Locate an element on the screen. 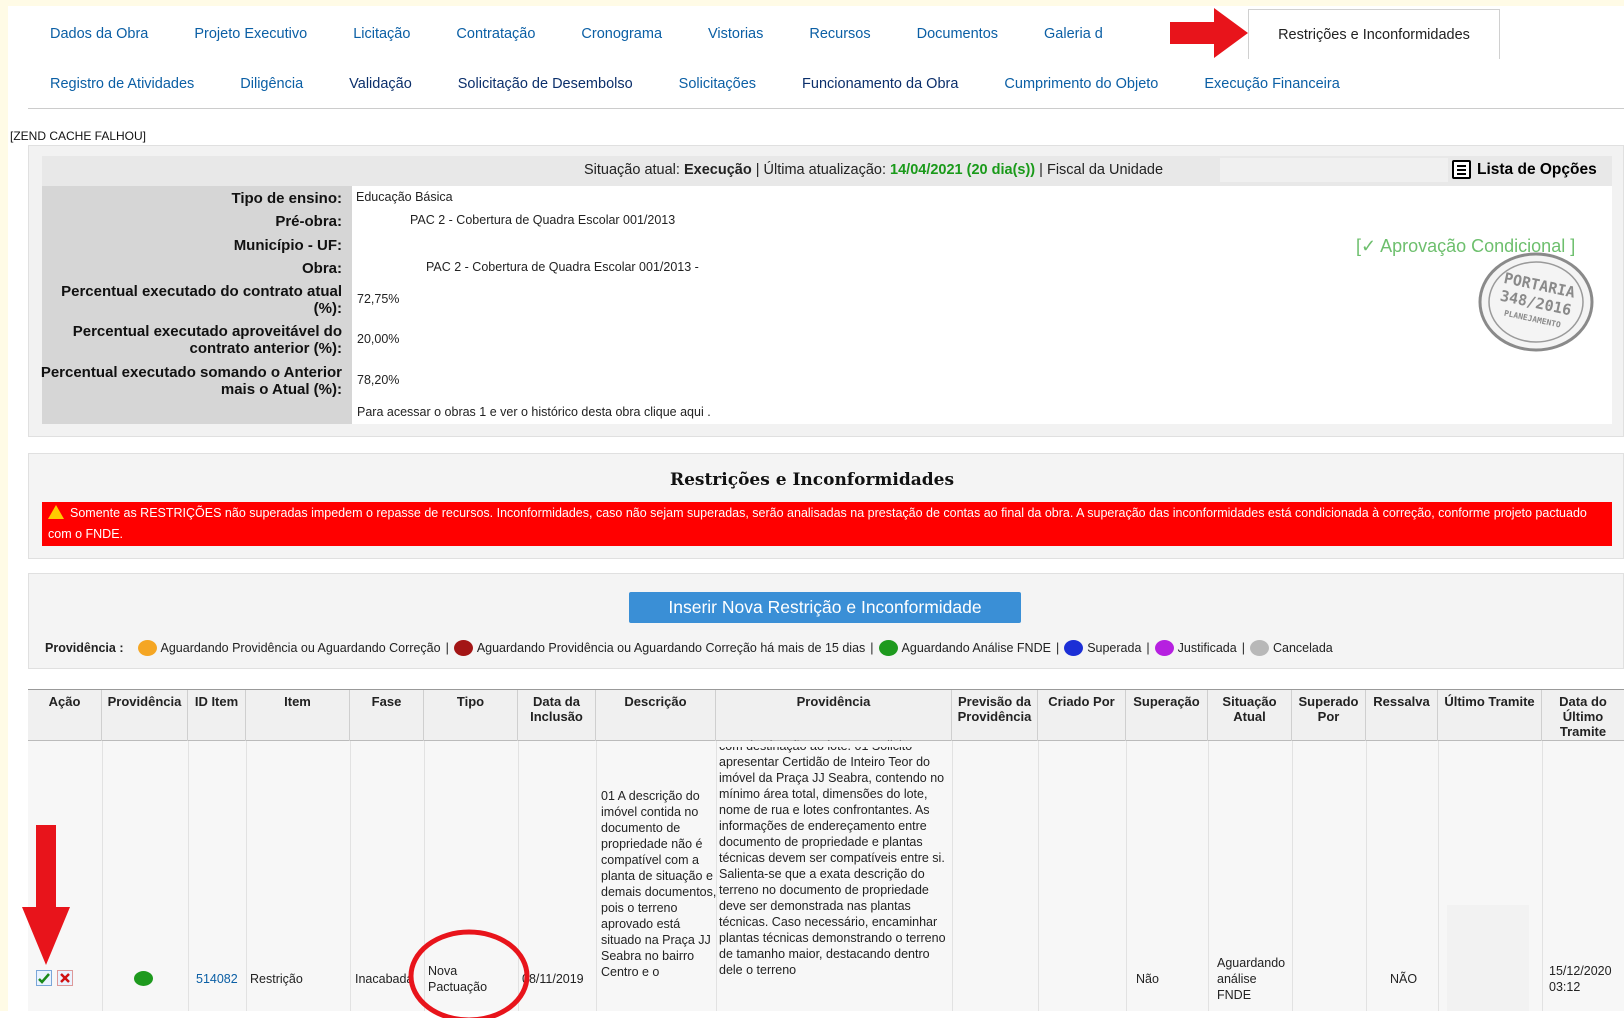  red-arrow-right-icon is located at coordinates (1209, 33).